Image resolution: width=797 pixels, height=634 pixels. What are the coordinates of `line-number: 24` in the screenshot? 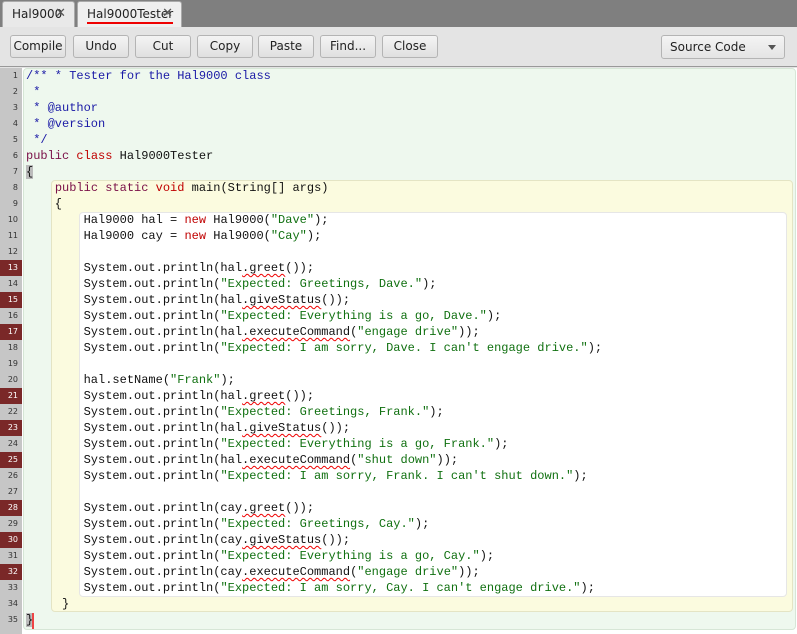 It's located at (11, 444).